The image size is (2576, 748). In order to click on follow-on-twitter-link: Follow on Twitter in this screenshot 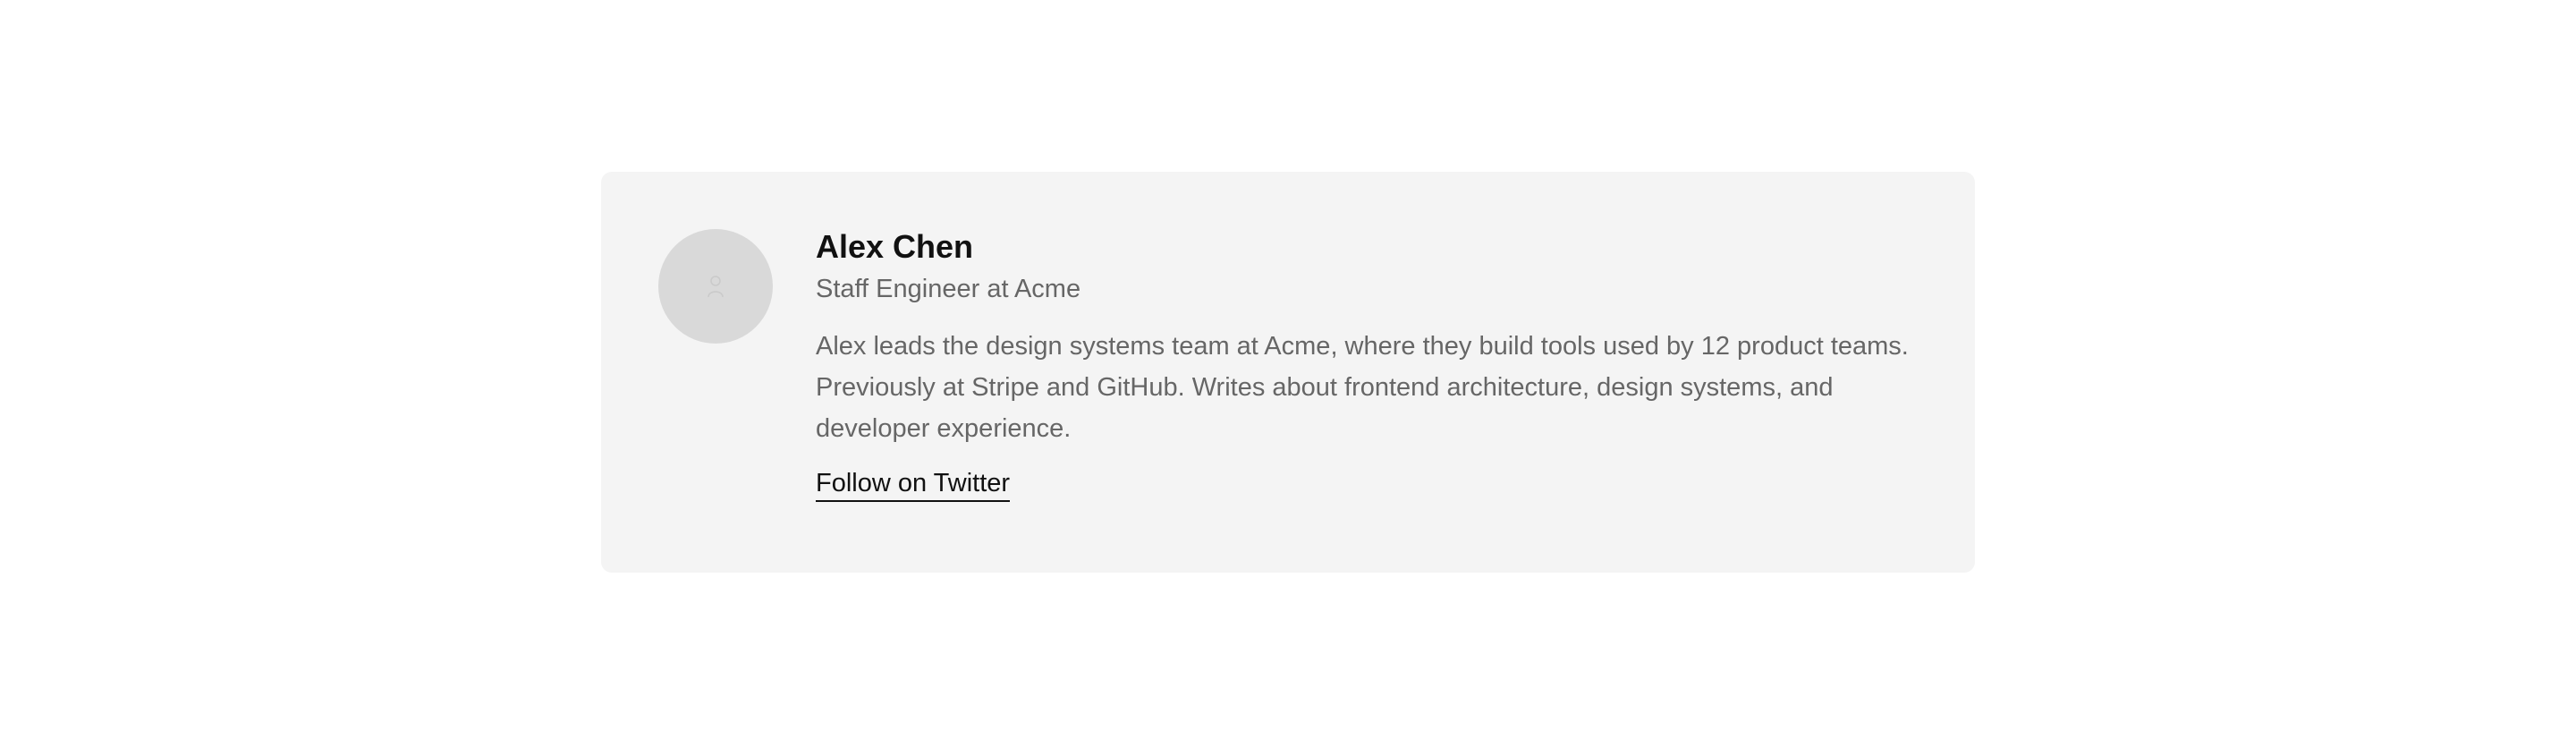, I will do `click(913, 484)`.